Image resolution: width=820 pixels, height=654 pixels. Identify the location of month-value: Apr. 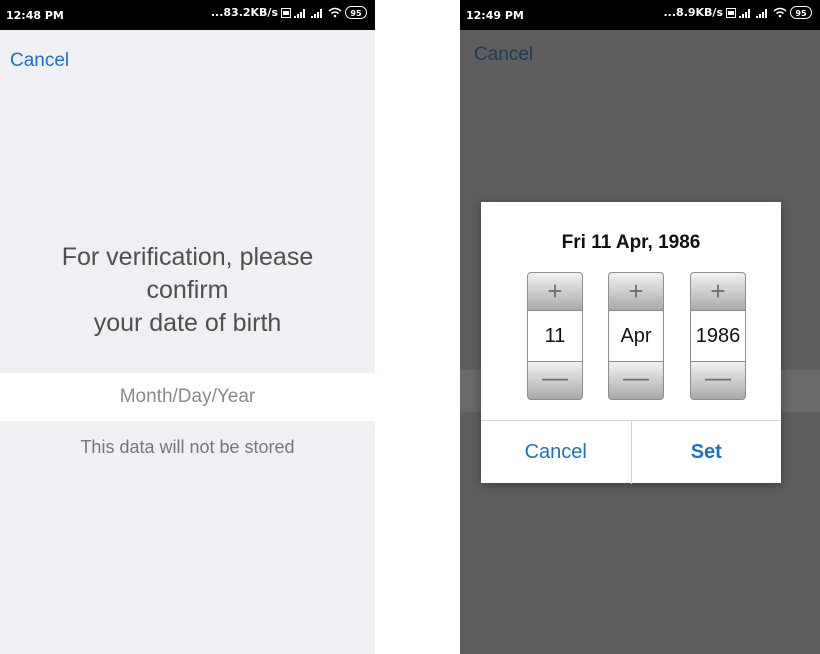
(636, 336).